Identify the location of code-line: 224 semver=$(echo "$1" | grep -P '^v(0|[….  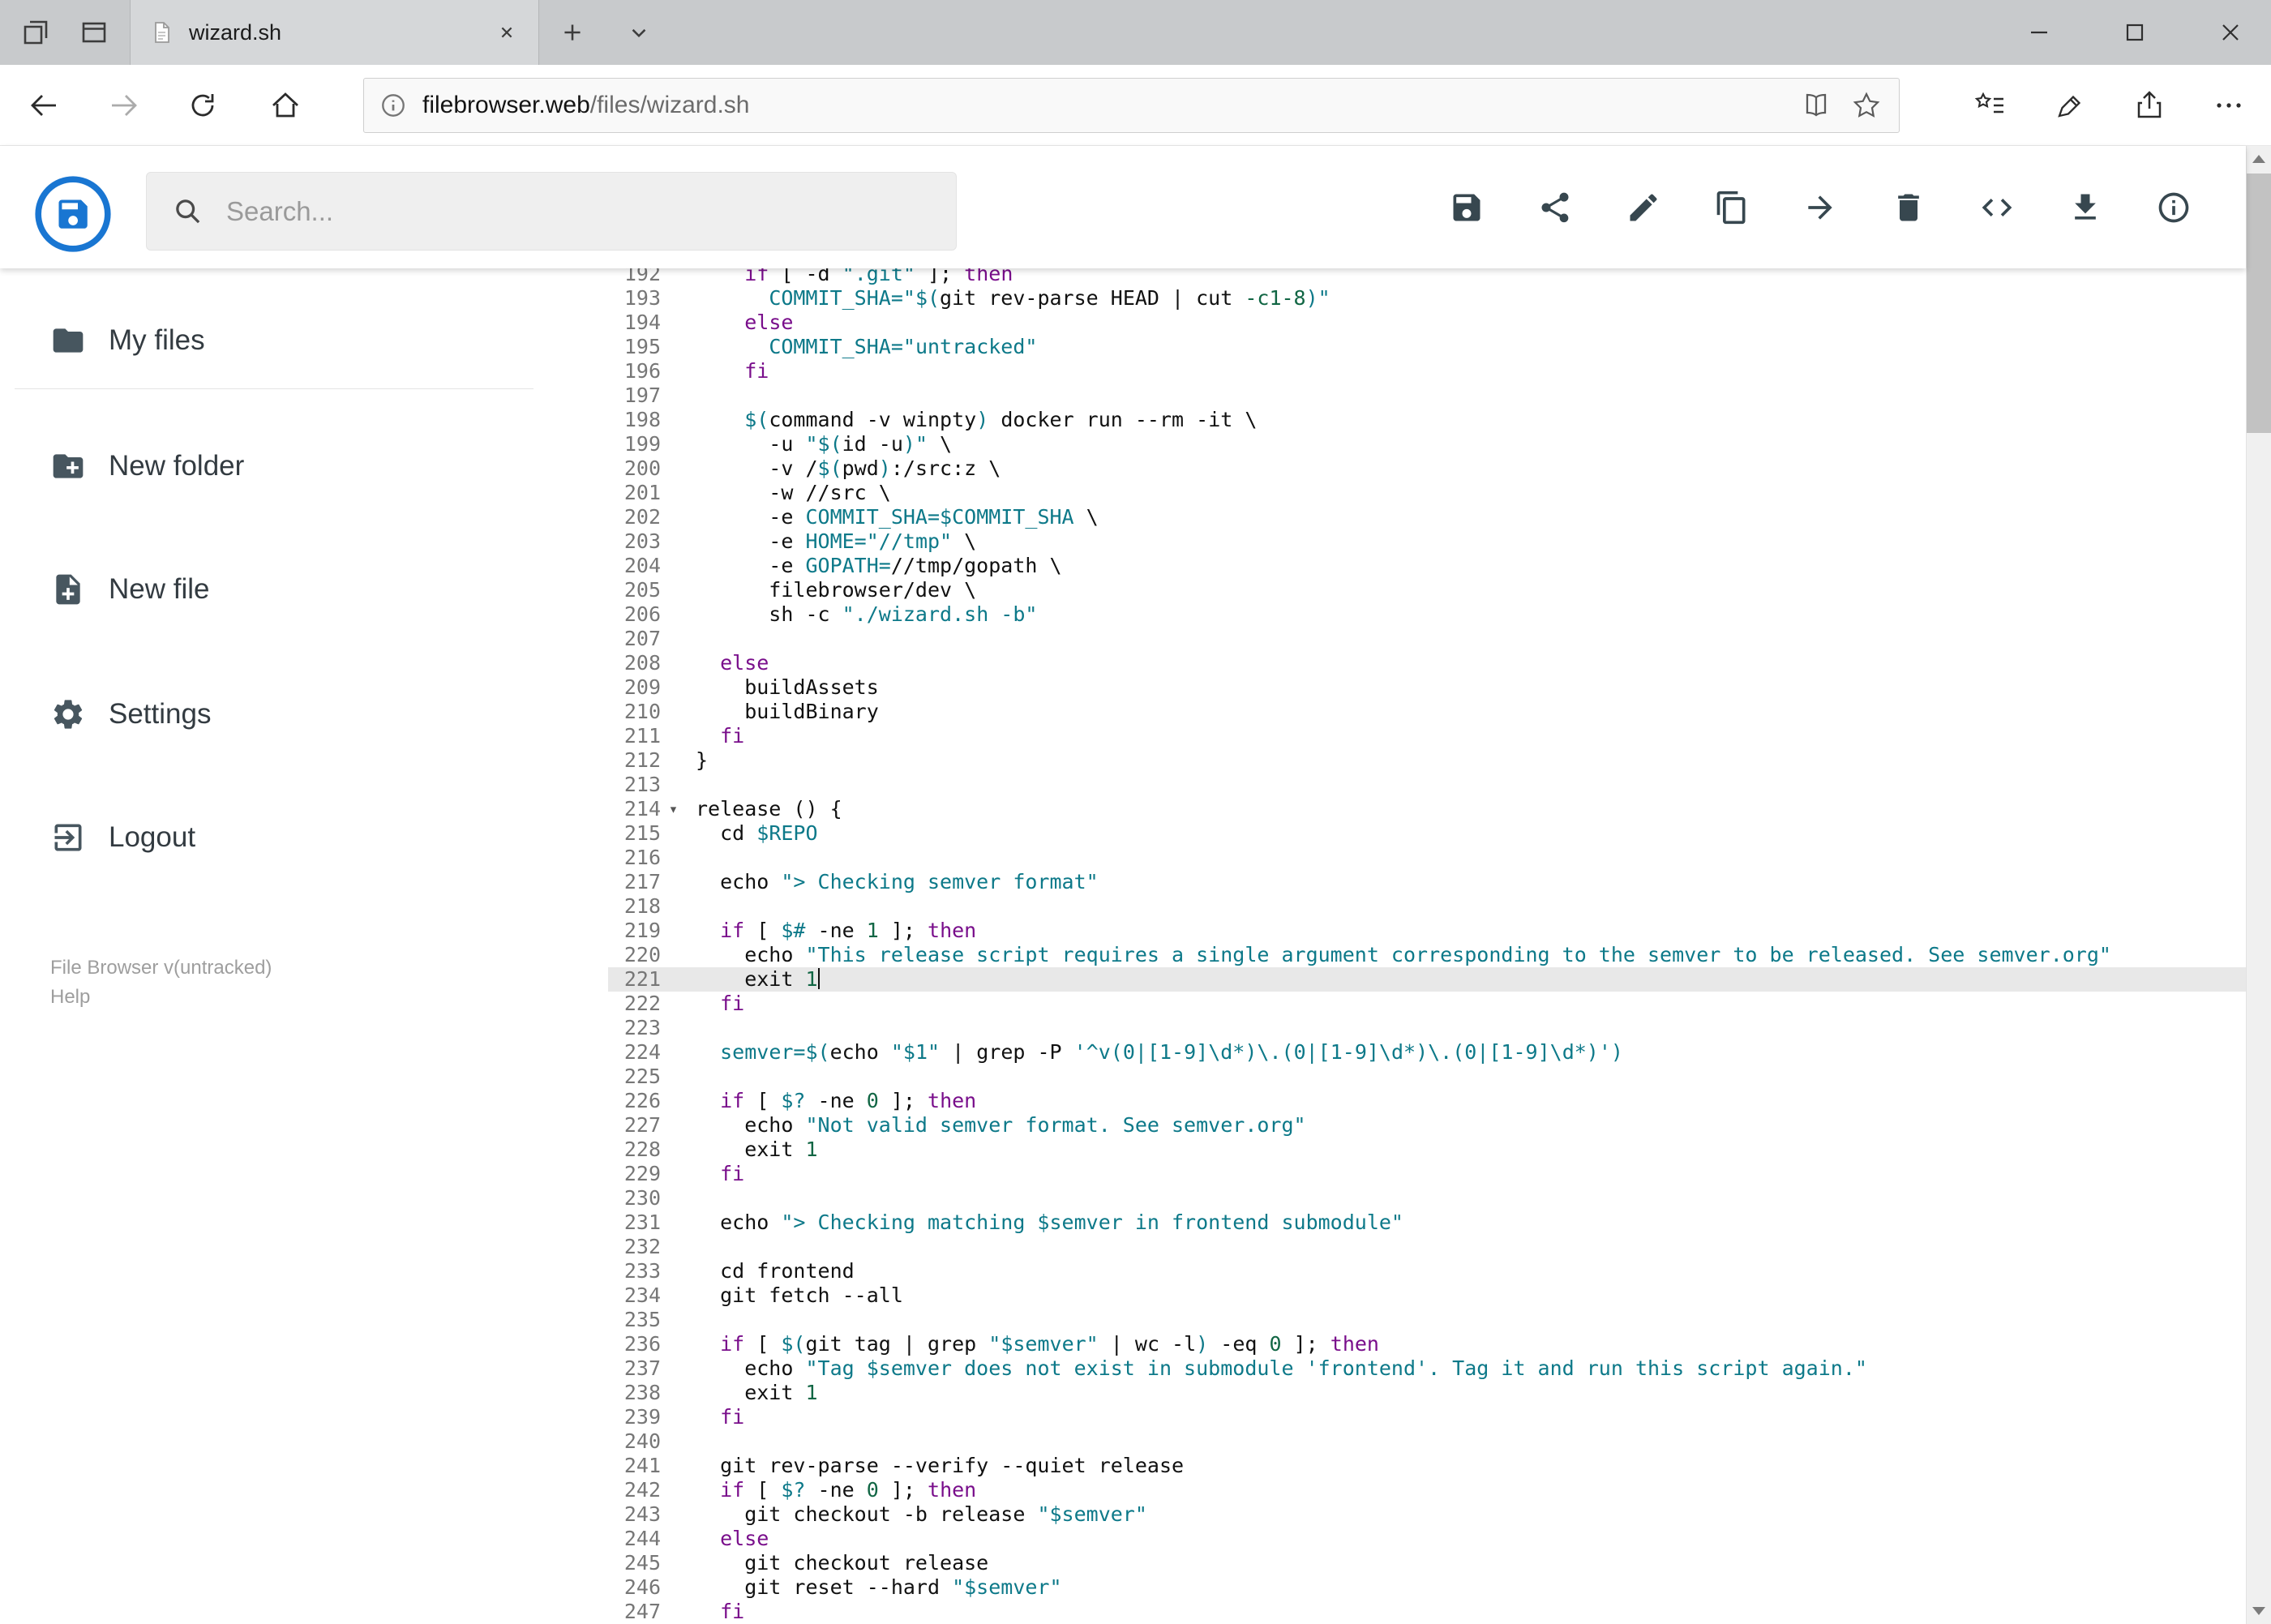
(1427, 1052).